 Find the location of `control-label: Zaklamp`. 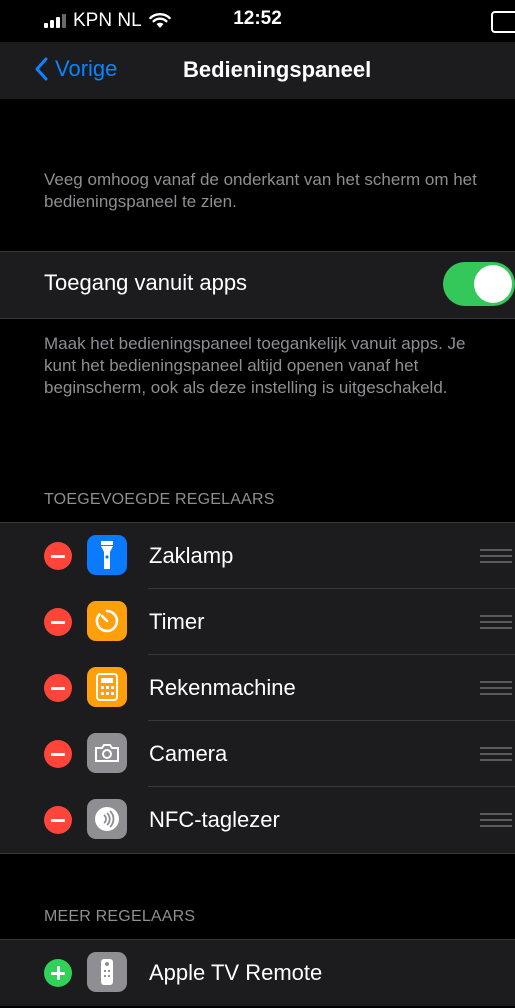

control-label: Zaklamp is located at coordinates (191, 555).